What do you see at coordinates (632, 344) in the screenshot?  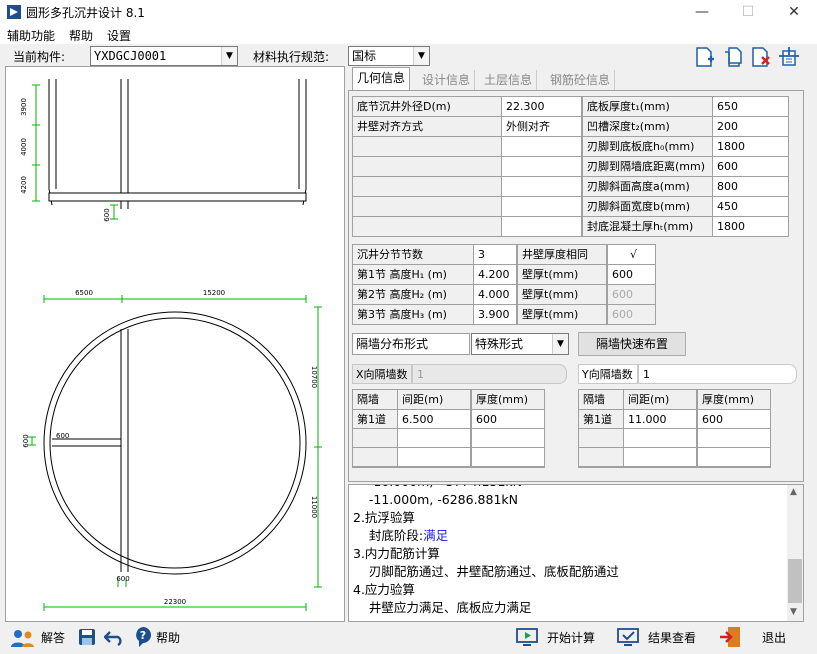 I see `quick-partition-button: 隔墙快速布置` at bounding box center [632, 344].